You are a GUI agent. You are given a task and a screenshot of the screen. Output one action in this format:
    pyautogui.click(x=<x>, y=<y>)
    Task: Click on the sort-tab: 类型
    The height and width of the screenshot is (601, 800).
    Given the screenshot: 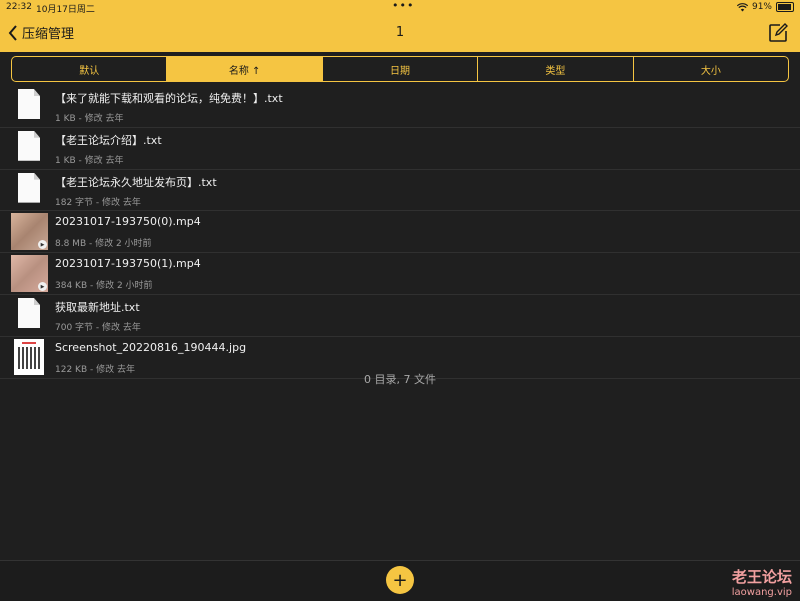 What is the action you would take?
    pyautogui.click(x=556, y=69)
    